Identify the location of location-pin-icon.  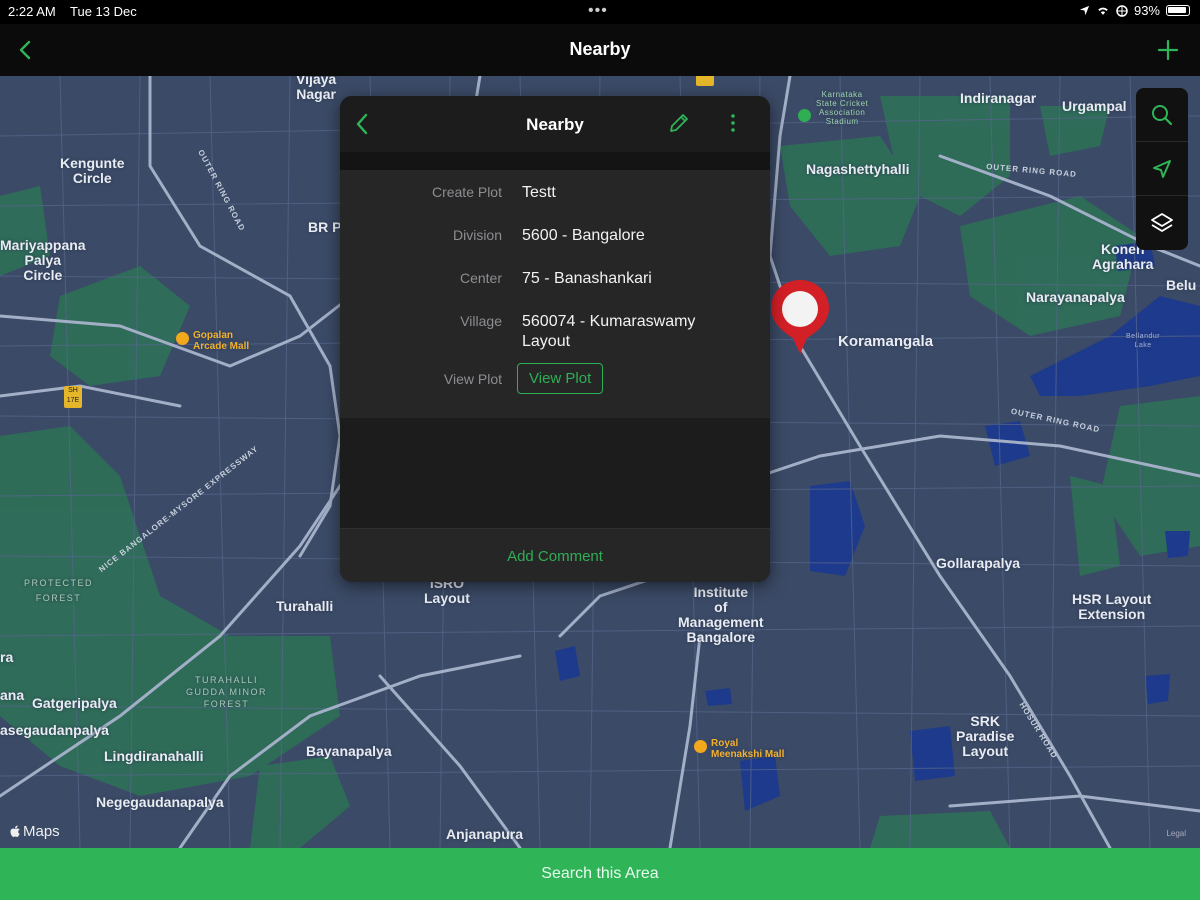
(800, 317).